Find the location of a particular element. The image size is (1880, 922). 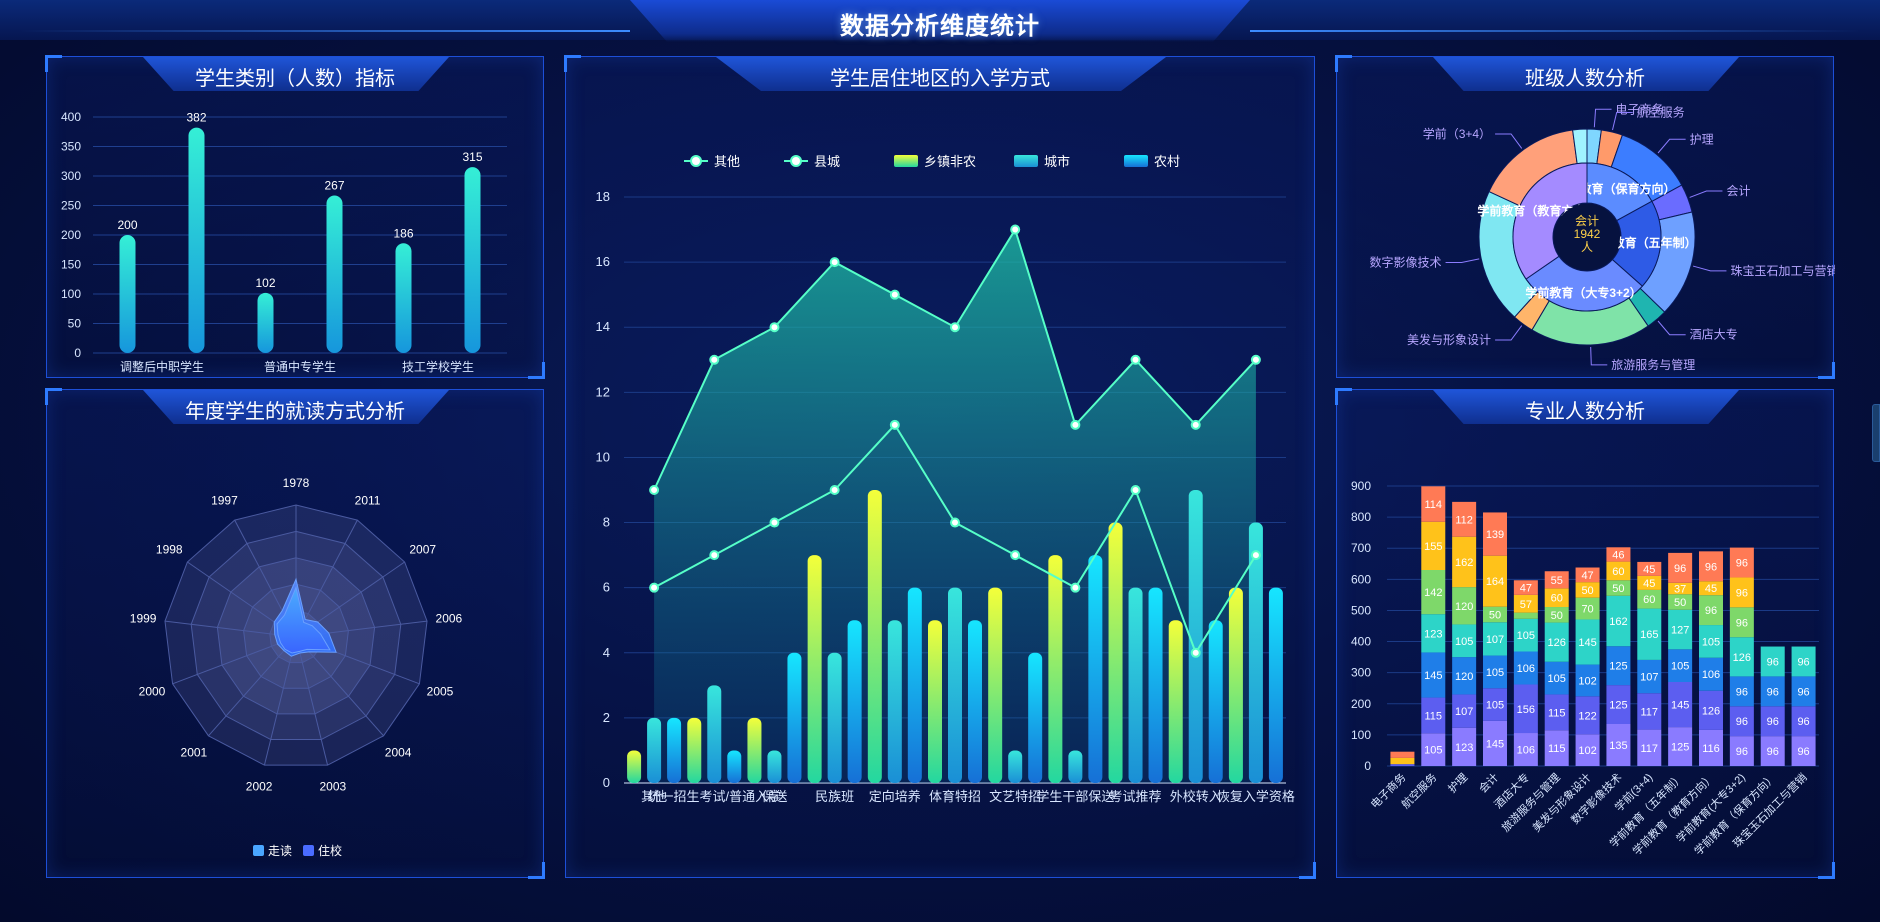

x-tick-label: 外校转入 is located at coordinates (1196, 796).